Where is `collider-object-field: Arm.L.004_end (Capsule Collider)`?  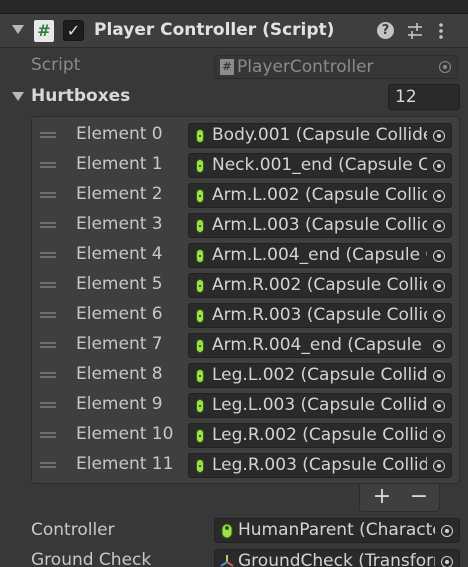 collider-object-field: Arm.L.004_end (Capsule Collider) is located at coordinates (320, 255).